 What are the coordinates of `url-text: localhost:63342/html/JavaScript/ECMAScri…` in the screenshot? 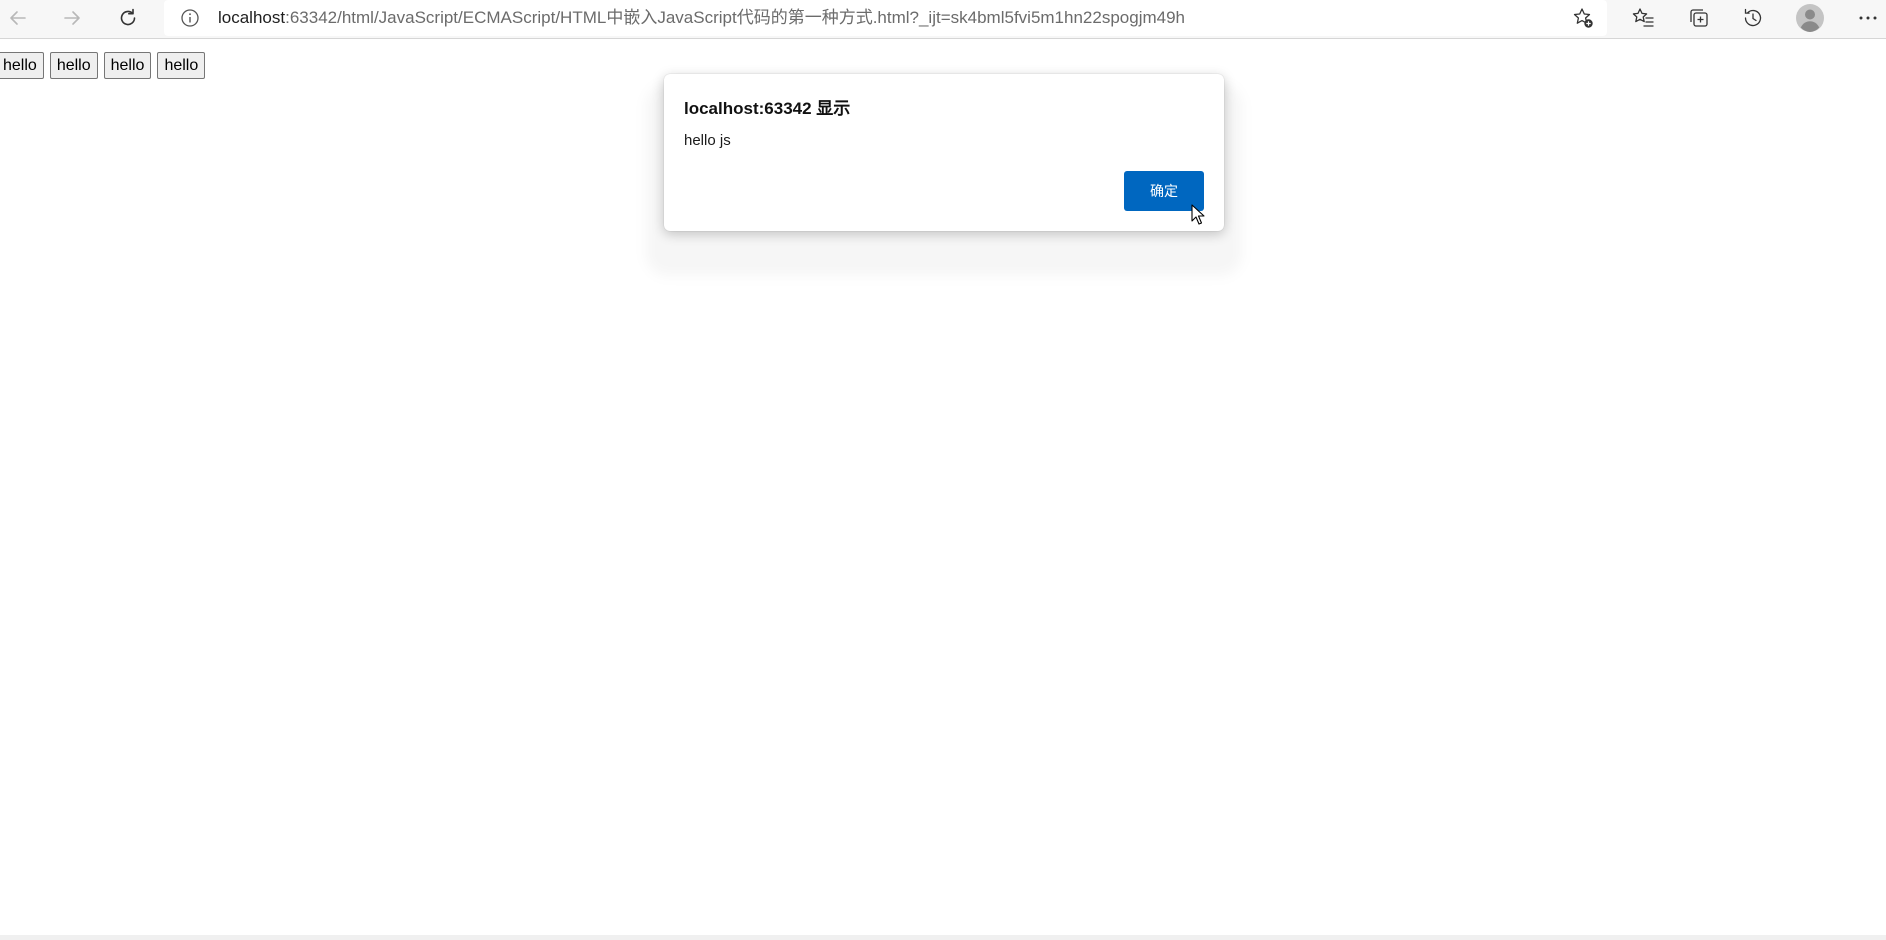 It's located at (701, 18).